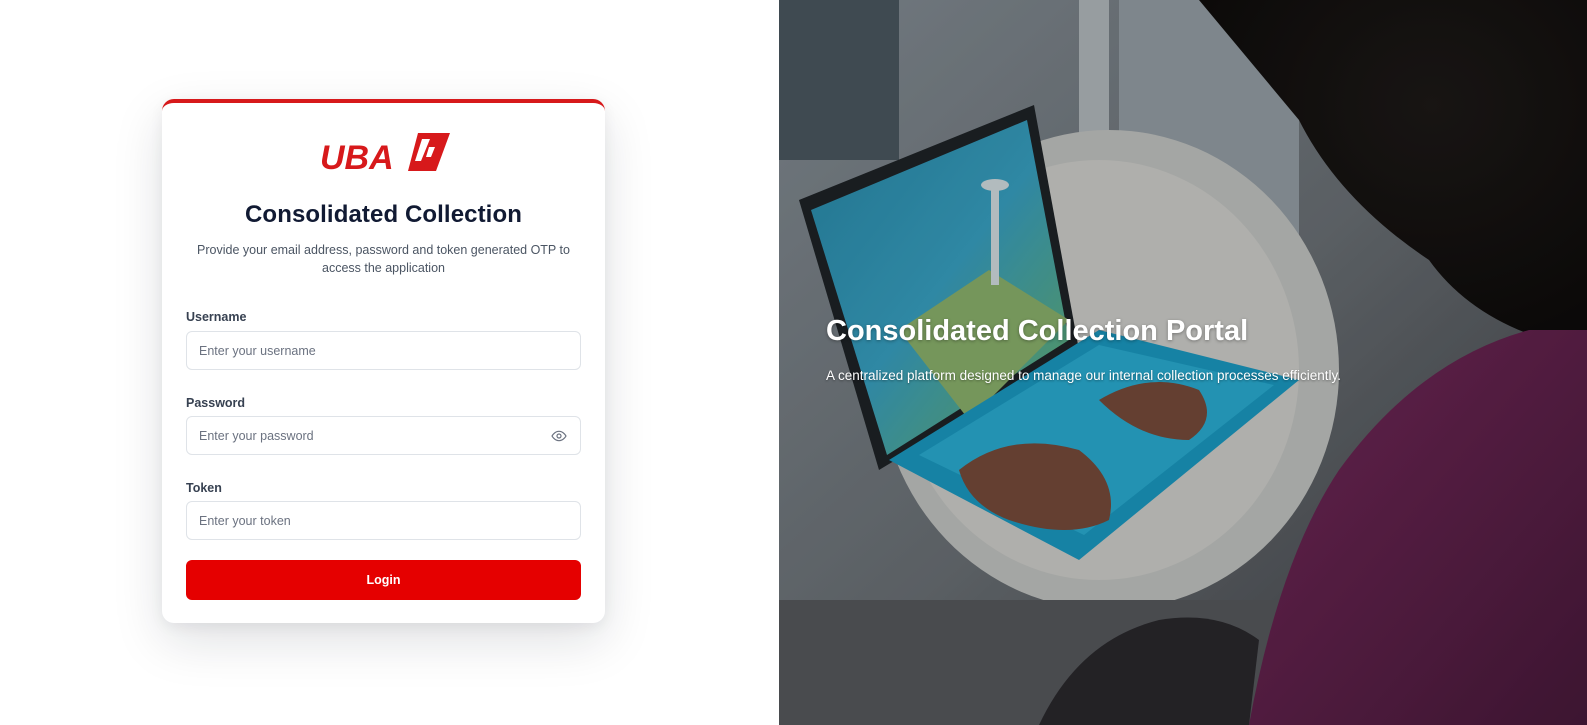  What do you see at coordinates (1037, 331) in the screenshot?
I see `hero-title: Consolidated Collection Portal` at bounding box center [1037, 331].